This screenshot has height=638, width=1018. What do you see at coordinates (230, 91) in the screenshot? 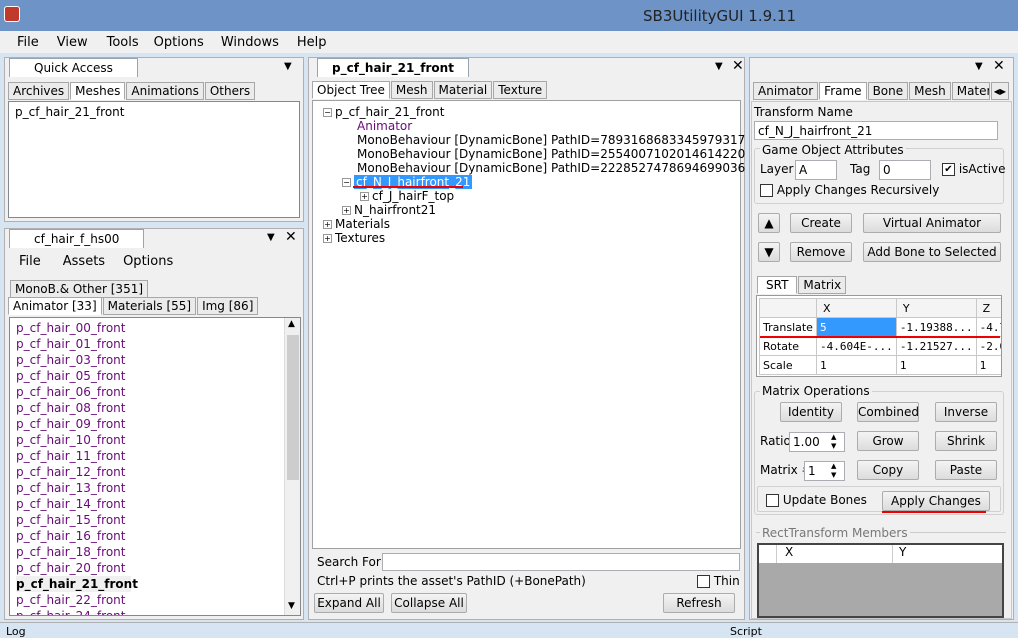
I see `tab-others: Others` at bounding box center [230, 91].